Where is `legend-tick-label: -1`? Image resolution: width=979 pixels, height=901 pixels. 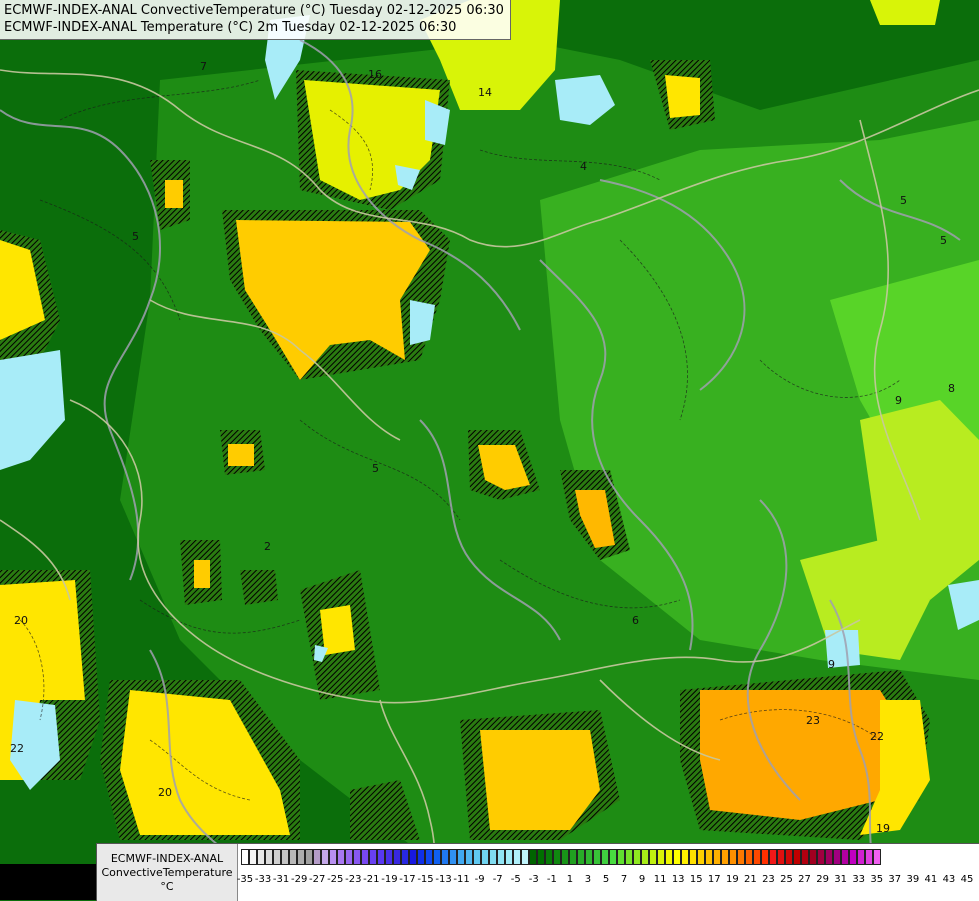
legend-tick-label: -1 is located at coordinates (551, 879).